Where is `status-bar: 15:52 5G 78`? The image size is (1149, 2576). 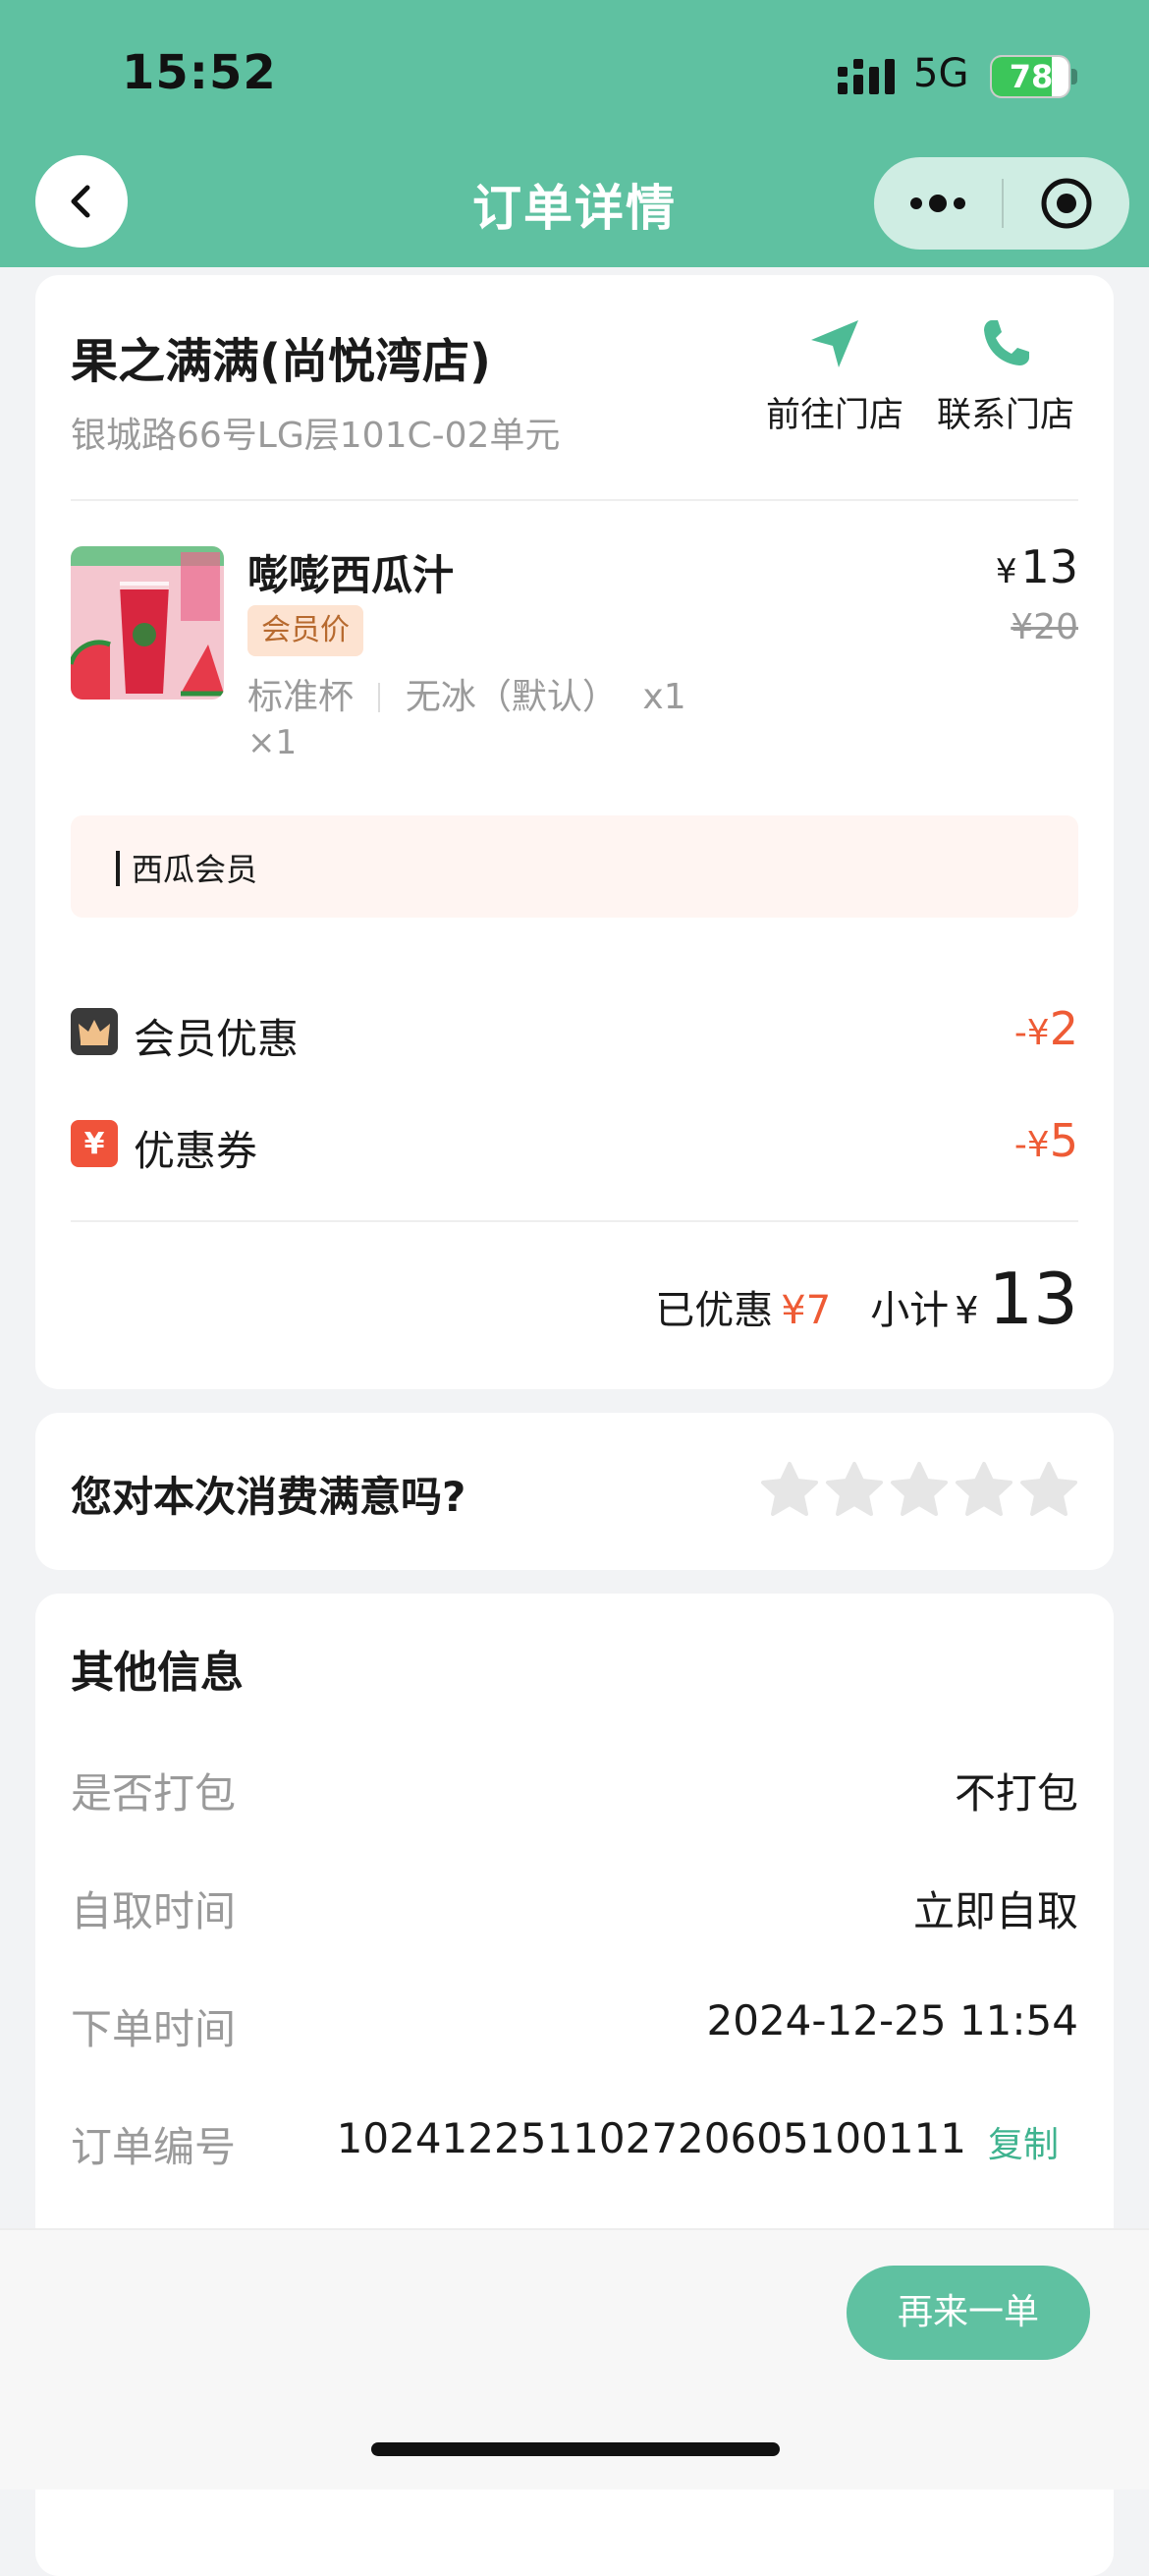
status-bar: 15:52 5G 78 is located at coordinates (574, 73).